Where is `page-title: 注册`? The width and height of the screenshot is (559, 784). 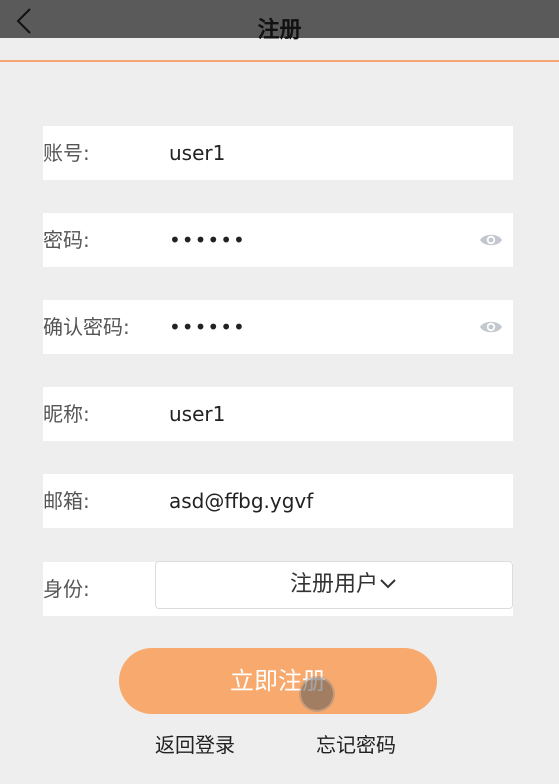 page-title: 注册 is located at coordinates (279, 30).